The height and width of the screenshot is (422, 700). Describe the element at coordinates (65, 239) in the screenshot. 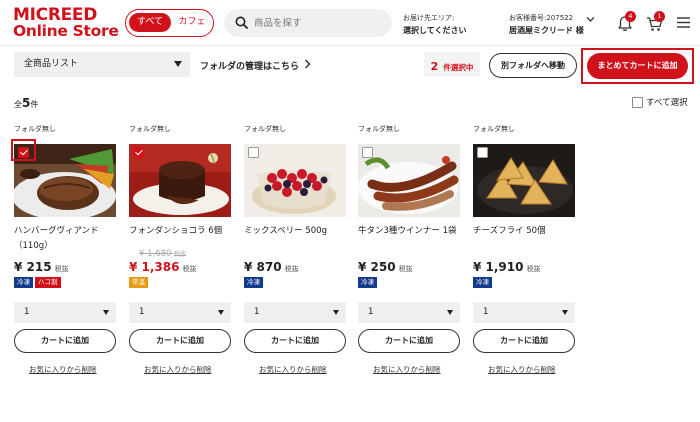

I see `product-name: ハンバーグヴィアンド（110g）` at that location.